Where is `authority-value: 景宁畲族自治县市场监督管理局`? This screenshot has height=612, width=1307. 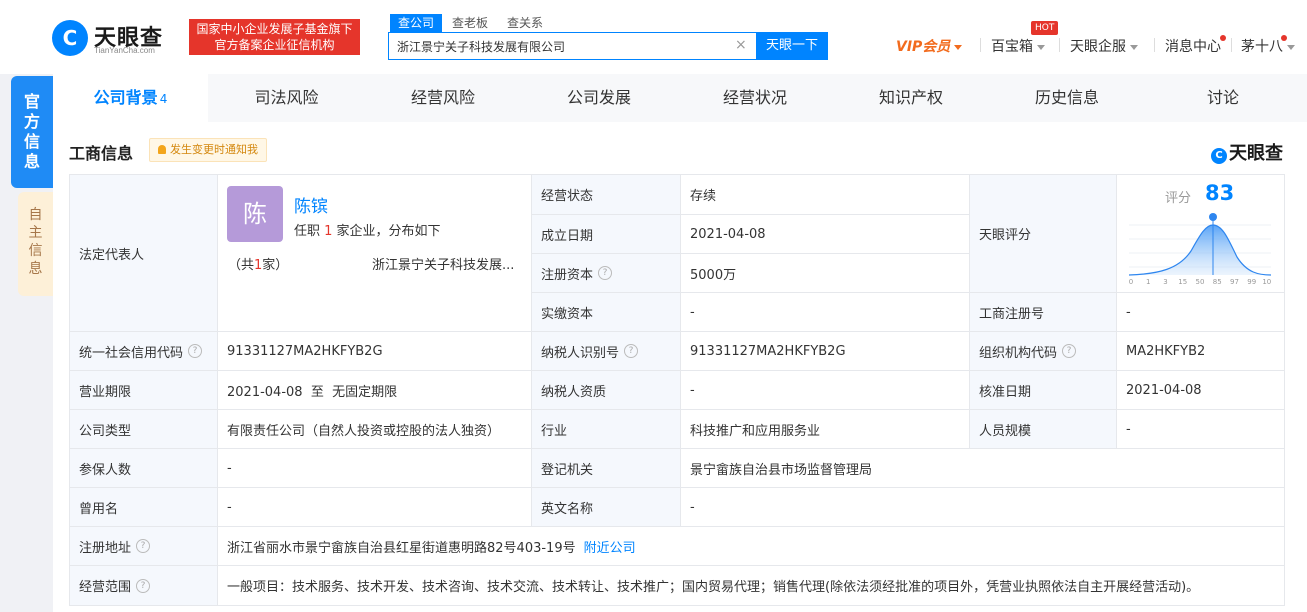
authority-value: 景宁畲族自治县市场监督管理局 is located at coordinates (983, 468).